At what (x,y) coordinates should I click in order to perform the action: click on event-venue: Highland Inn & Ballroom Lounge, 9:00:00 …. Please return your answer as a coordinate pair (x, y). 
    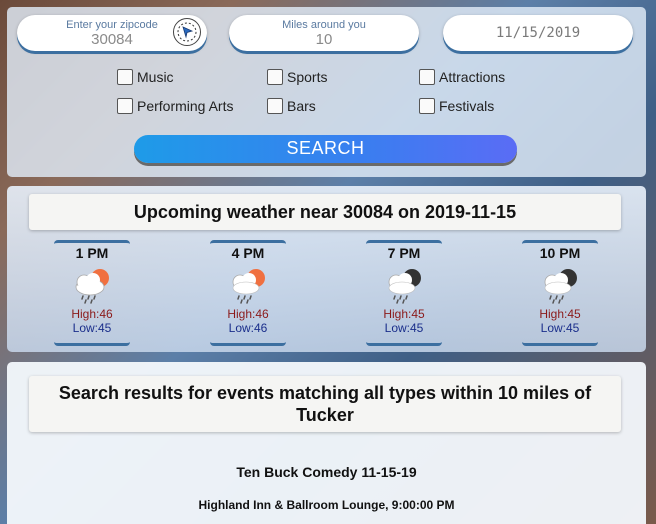
    Looking at the image, I should click on (326, 505).